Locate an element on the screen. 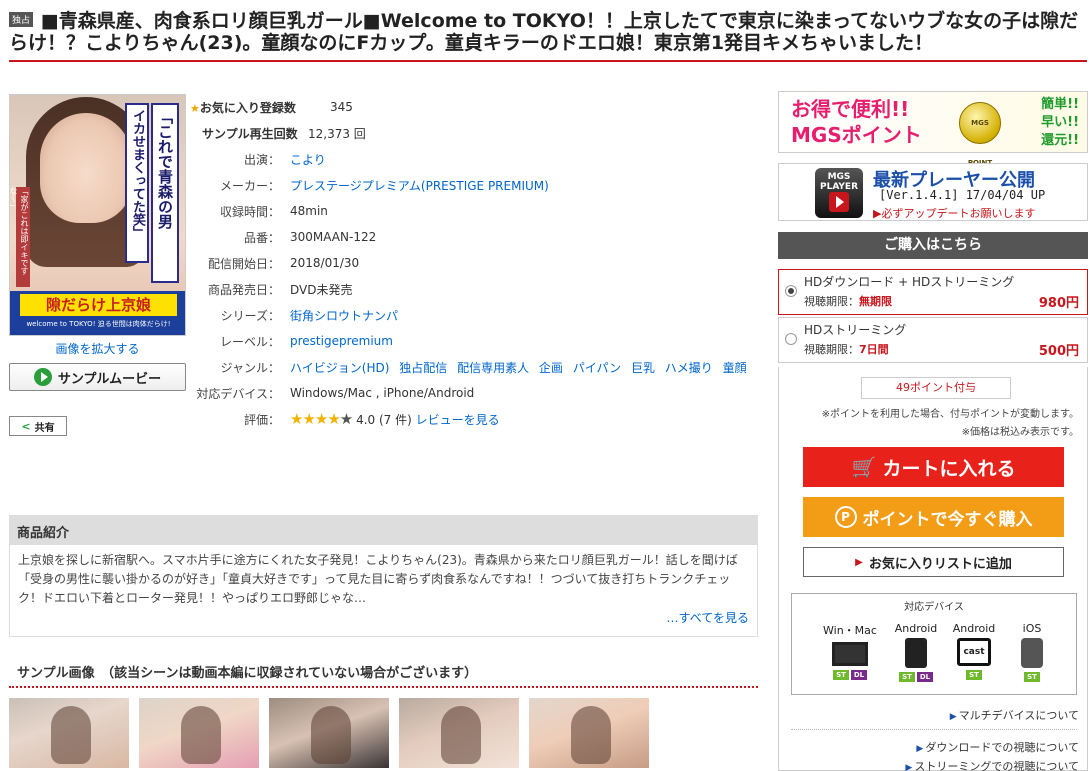  multi-device-link: ▶ マルチデバイスについて is located at coordinates (1014, 715).